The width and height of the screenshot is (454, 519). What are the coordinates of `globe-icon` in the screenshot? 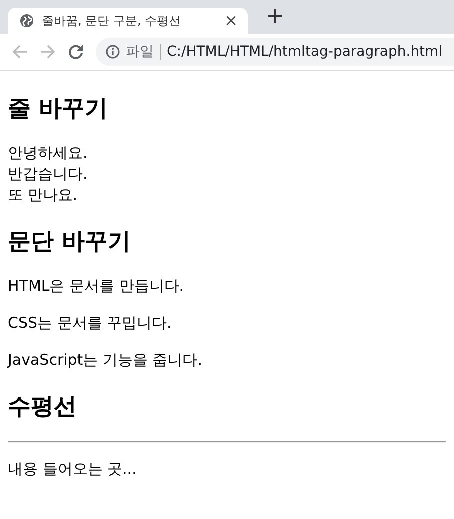 It's located at (27, 21).